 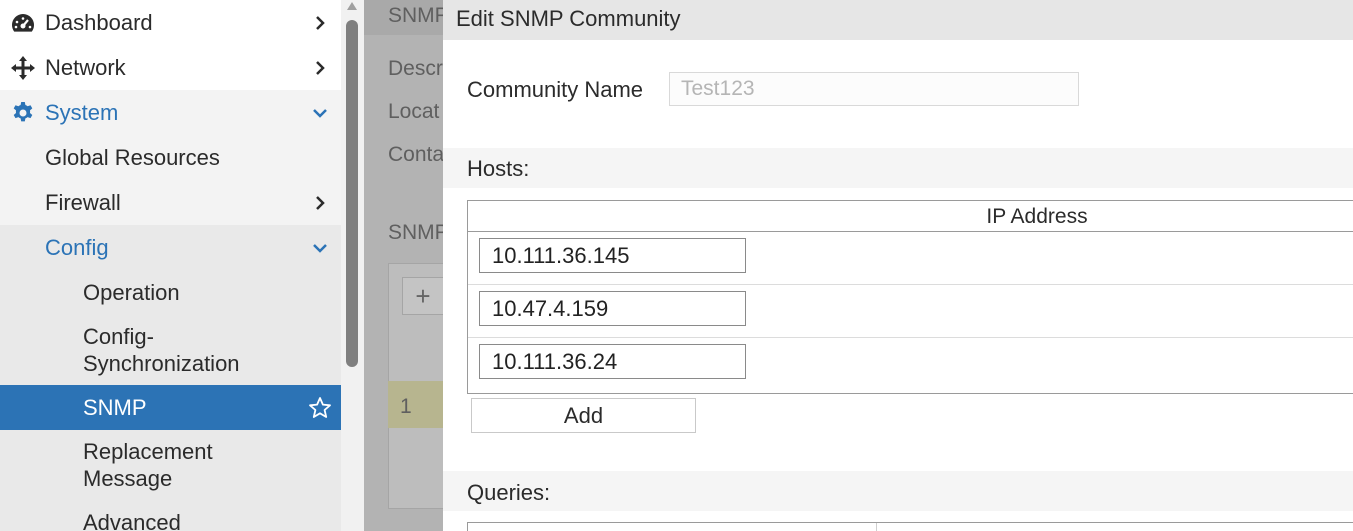 What do you see at coordinates (418, 15) in the screenshot?
I see `background-header-text: SNMP` at bounding box center [418, 15].